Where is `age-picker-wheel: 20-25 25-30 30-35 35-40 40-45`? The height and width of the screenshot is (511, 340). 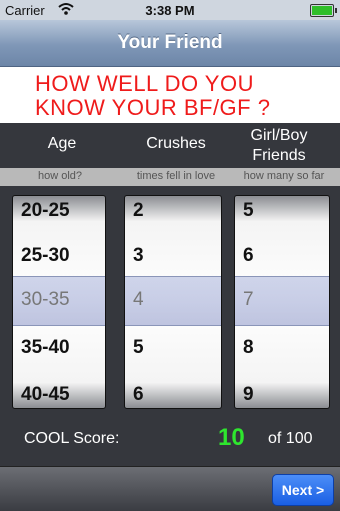 age-picker-wheel: 20-25 25-30 30-35 35-40 40-45 is located at coordinates (59, 302).